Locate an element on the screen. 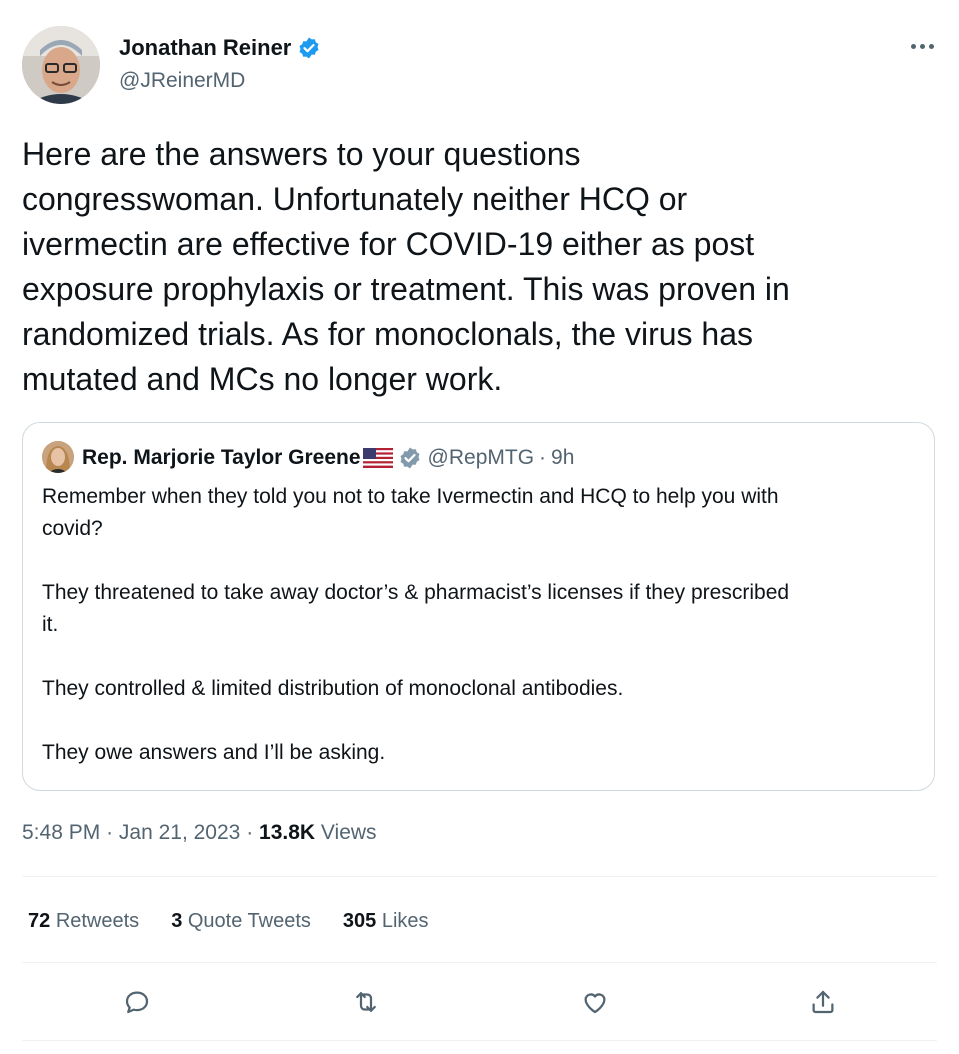 This screenshot has height=1054, width=959. likes-count: 305 is located at coordinates (359, 921).